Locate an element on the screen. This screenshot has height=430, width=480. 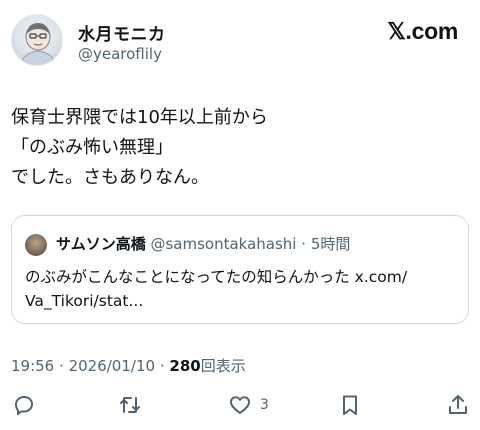
like-count: 3 is located at coordinates (264, 405).